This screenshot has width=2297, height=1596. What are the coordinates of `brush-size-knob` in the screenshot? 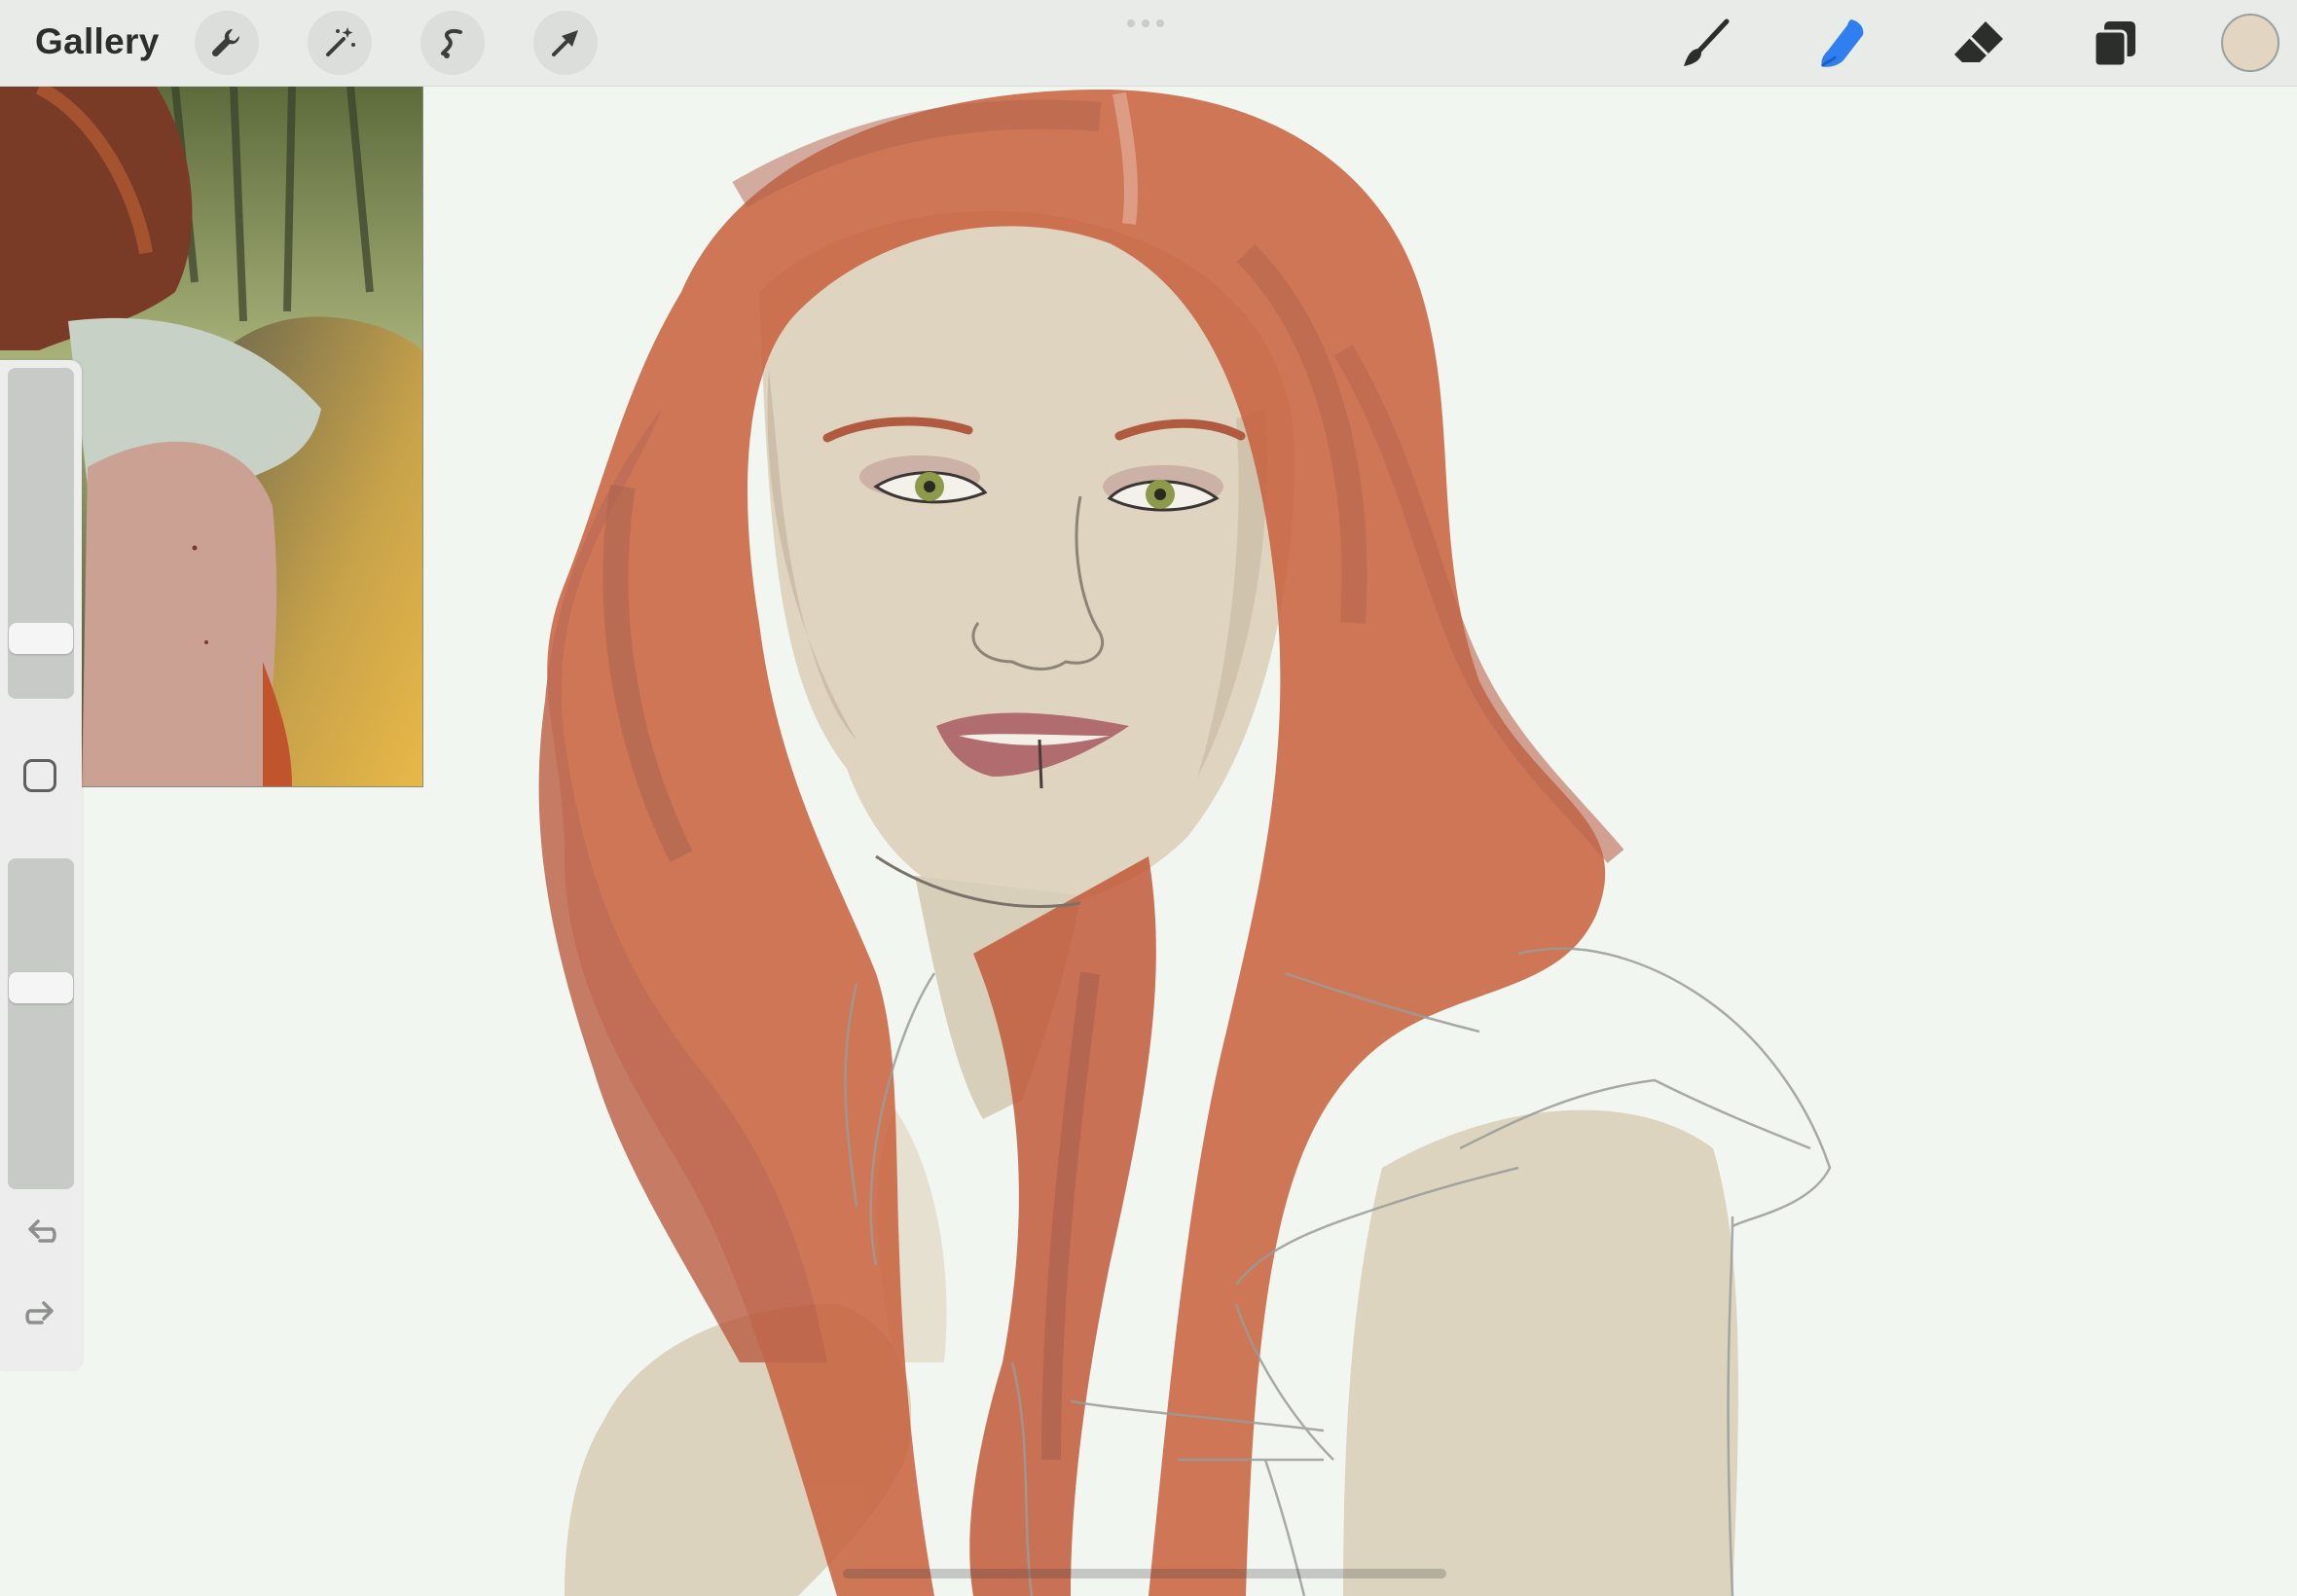 It's located at (41, 638).